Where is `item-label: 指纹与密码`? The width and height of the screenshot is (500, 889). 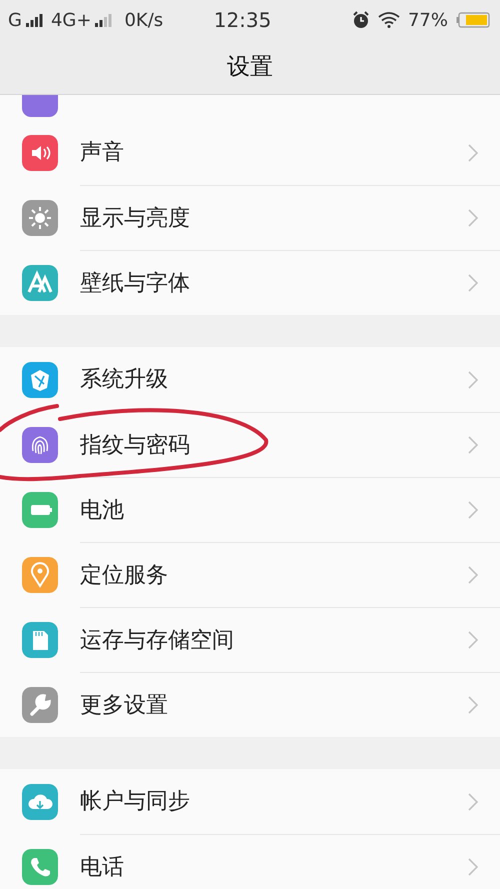 item-label: 指纹与密码 is located at coordinates (135, 446).